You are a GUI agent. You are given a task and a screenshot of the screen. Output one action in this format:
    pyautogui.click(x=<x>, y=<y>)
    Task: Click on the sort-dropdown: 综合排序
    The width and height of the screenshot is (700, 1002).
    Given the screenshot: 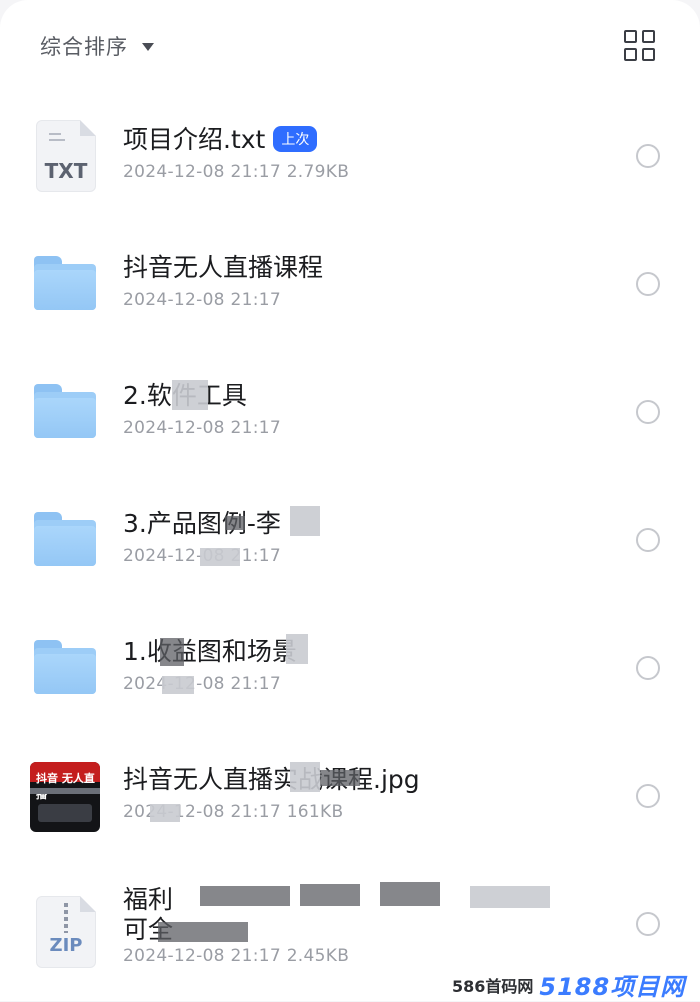 What is the action you would take?
    pyautogui.click(x=97, y=46)
    